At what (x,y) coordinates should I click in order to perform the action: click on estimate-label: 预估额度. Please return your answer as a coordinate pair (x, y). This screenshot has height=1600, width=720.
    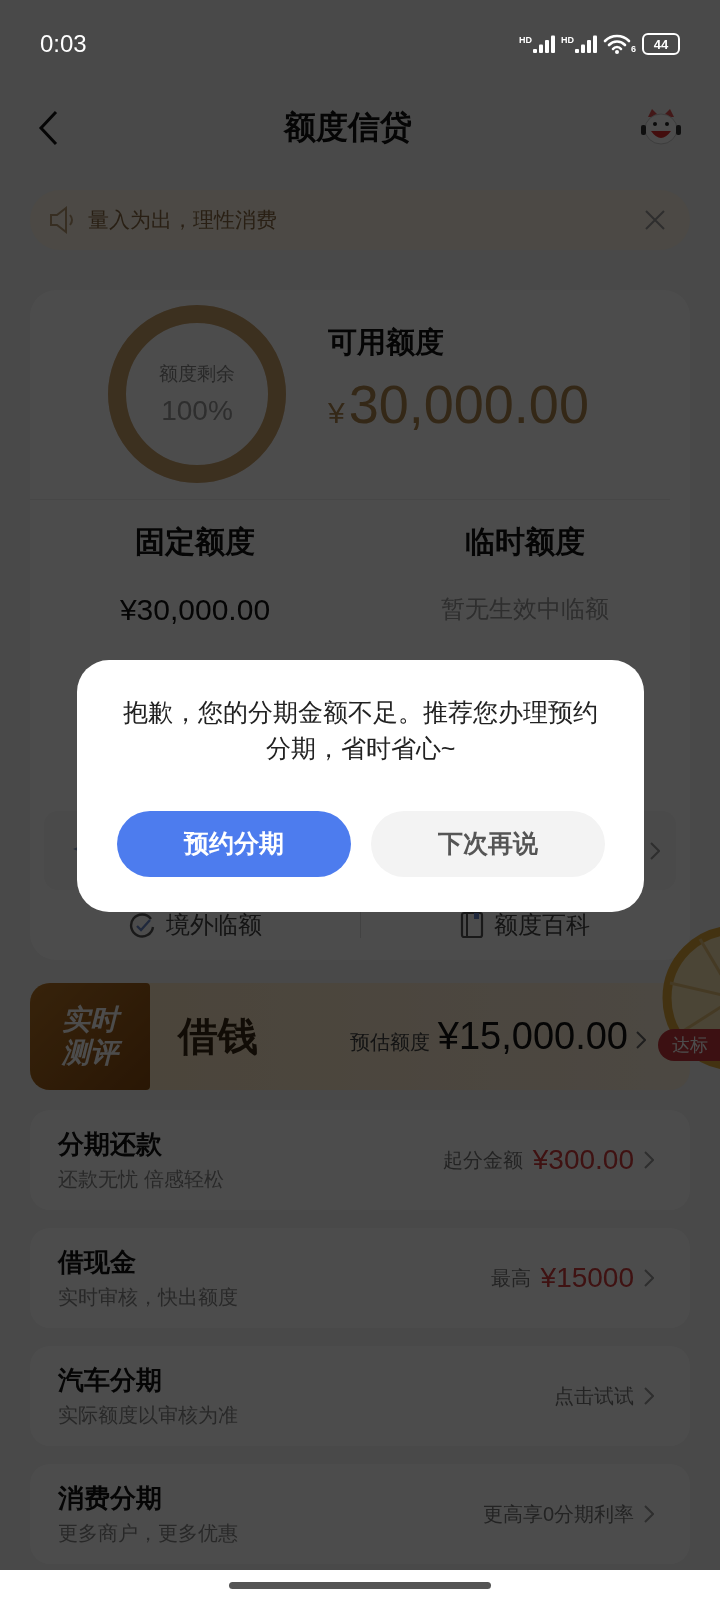
    Looking at the image, I should click on (389, 1042).